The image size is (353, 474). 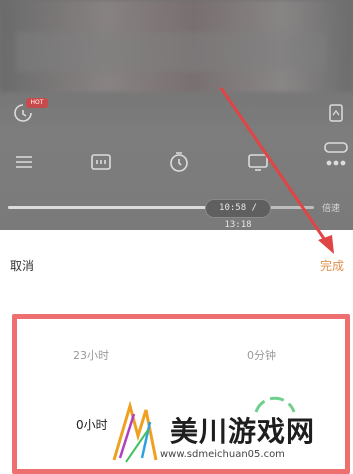 I want to click on watermark-url: www.sdmeichuan05.com, so click(x=222, y=454).